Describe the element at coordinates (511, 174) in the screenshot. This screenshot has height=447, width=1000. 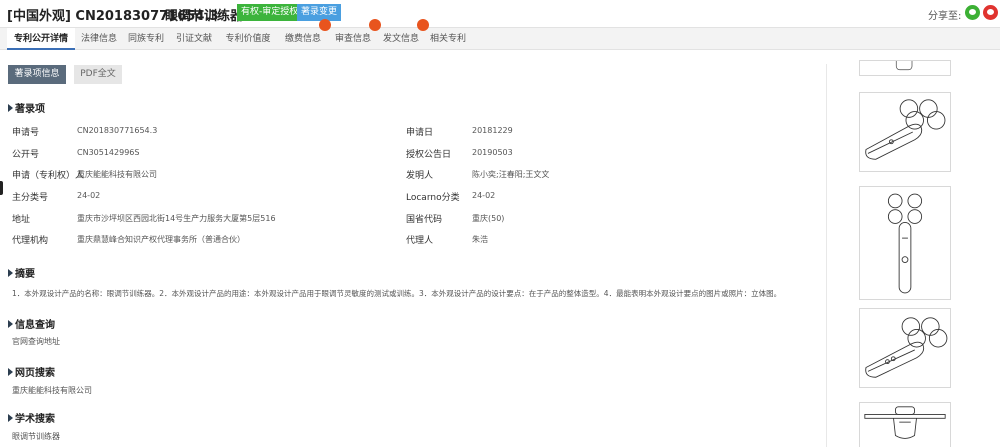
I see `inventor-value: 陈小奕;汪春阳;王文文` at that location.